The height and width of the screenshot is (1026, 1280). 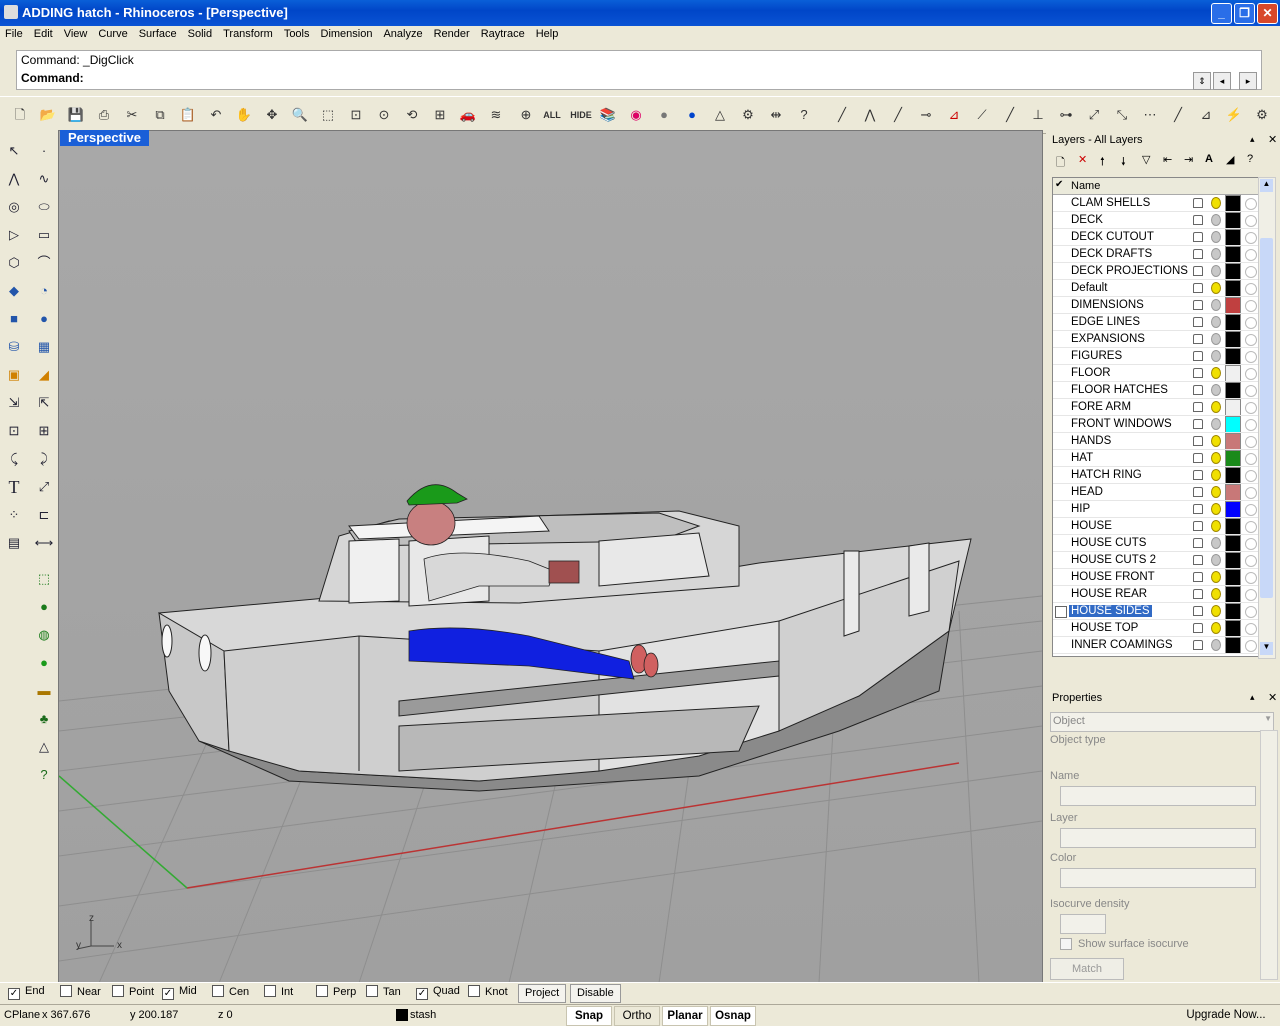 I want to click on rotate-view-icon: ✥, so click(x=272, y=115).